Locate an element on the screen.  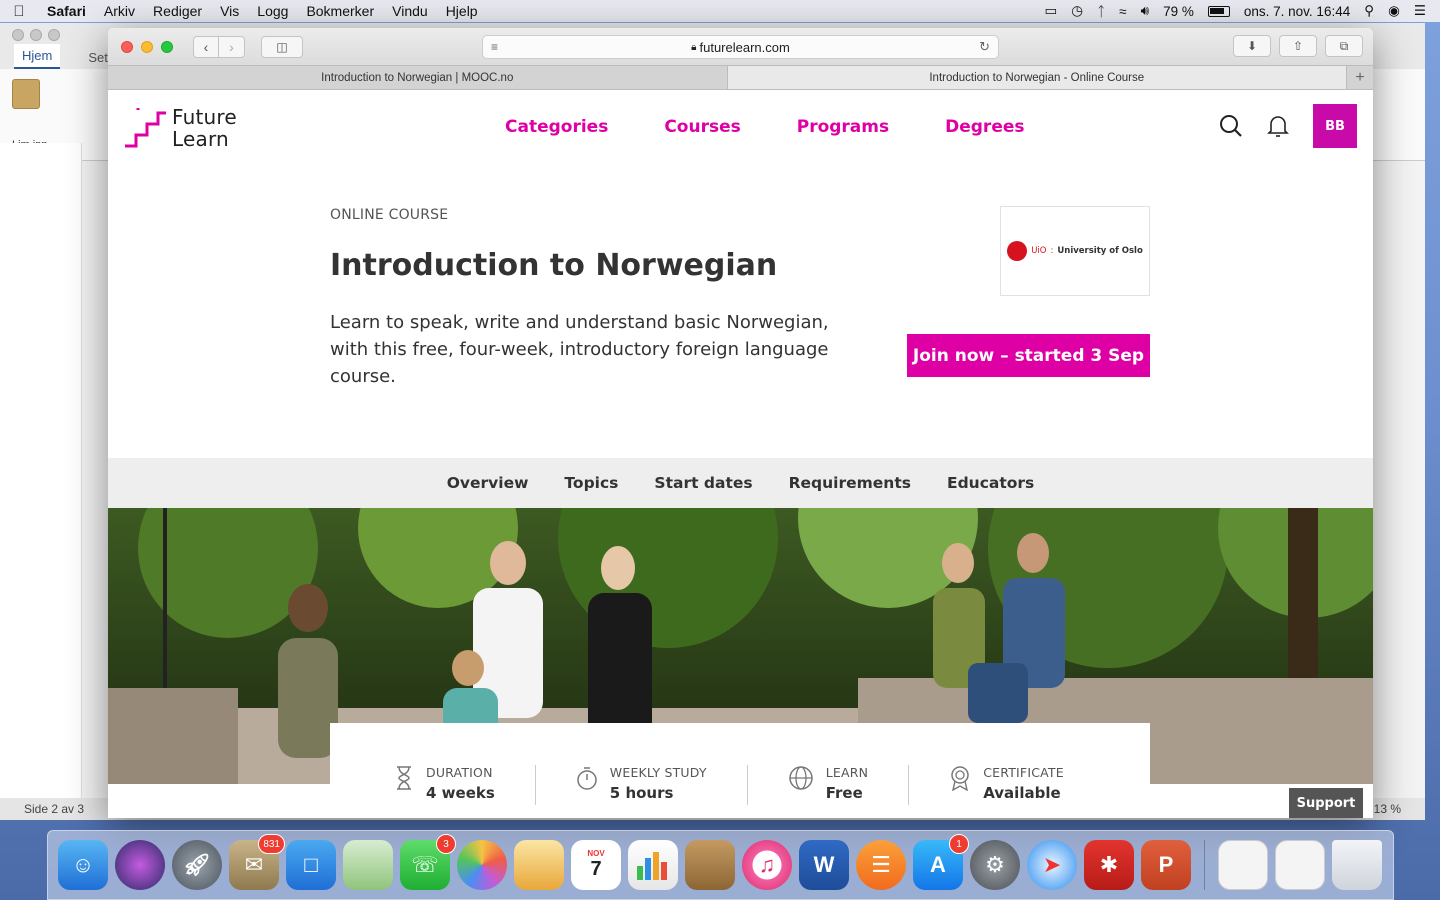
nav-categories: Categories is located at coordinates (556, 127).